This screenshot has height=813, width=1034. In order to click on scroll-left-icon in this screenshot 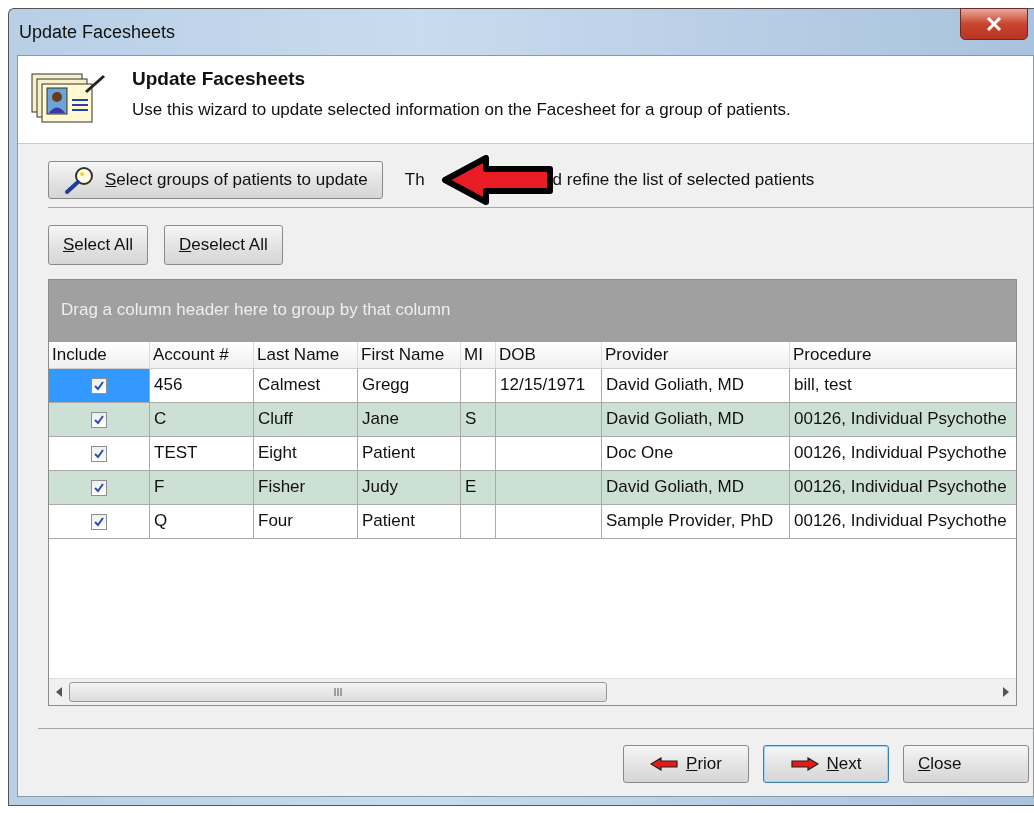, I will do `click(59, 692)`.